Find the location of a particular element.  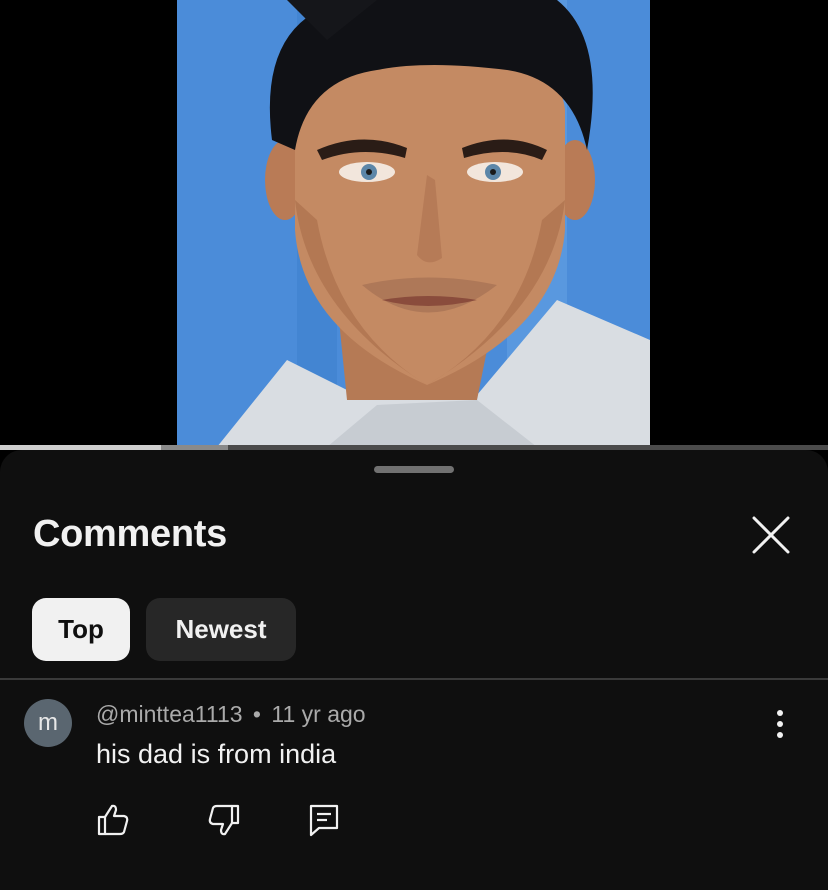

avatar: m is located at coordinates (48, 723).